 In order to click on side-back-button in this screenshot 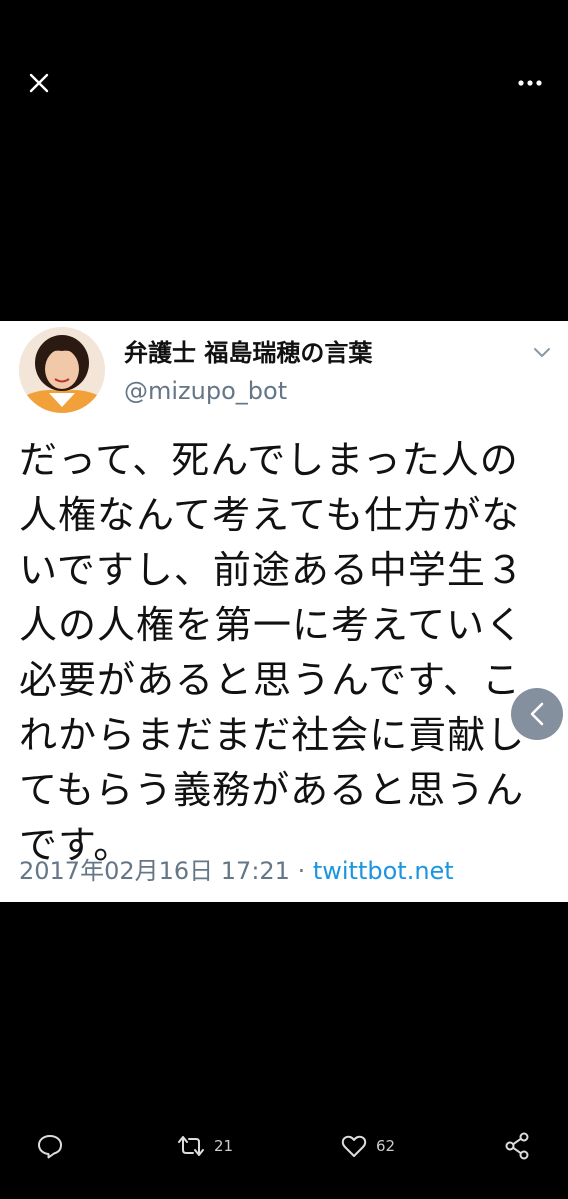, I will do `click(537, 714)`.